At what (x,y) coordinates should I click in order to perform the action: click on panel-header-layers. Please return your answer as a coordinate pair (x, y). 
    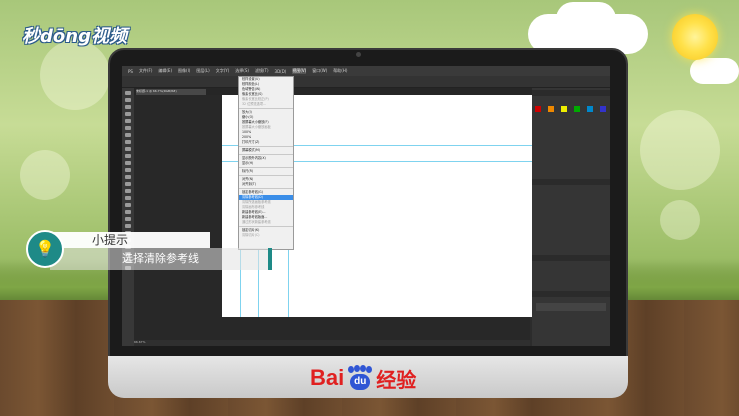
    Looking at the image, I should click on (571, 294).